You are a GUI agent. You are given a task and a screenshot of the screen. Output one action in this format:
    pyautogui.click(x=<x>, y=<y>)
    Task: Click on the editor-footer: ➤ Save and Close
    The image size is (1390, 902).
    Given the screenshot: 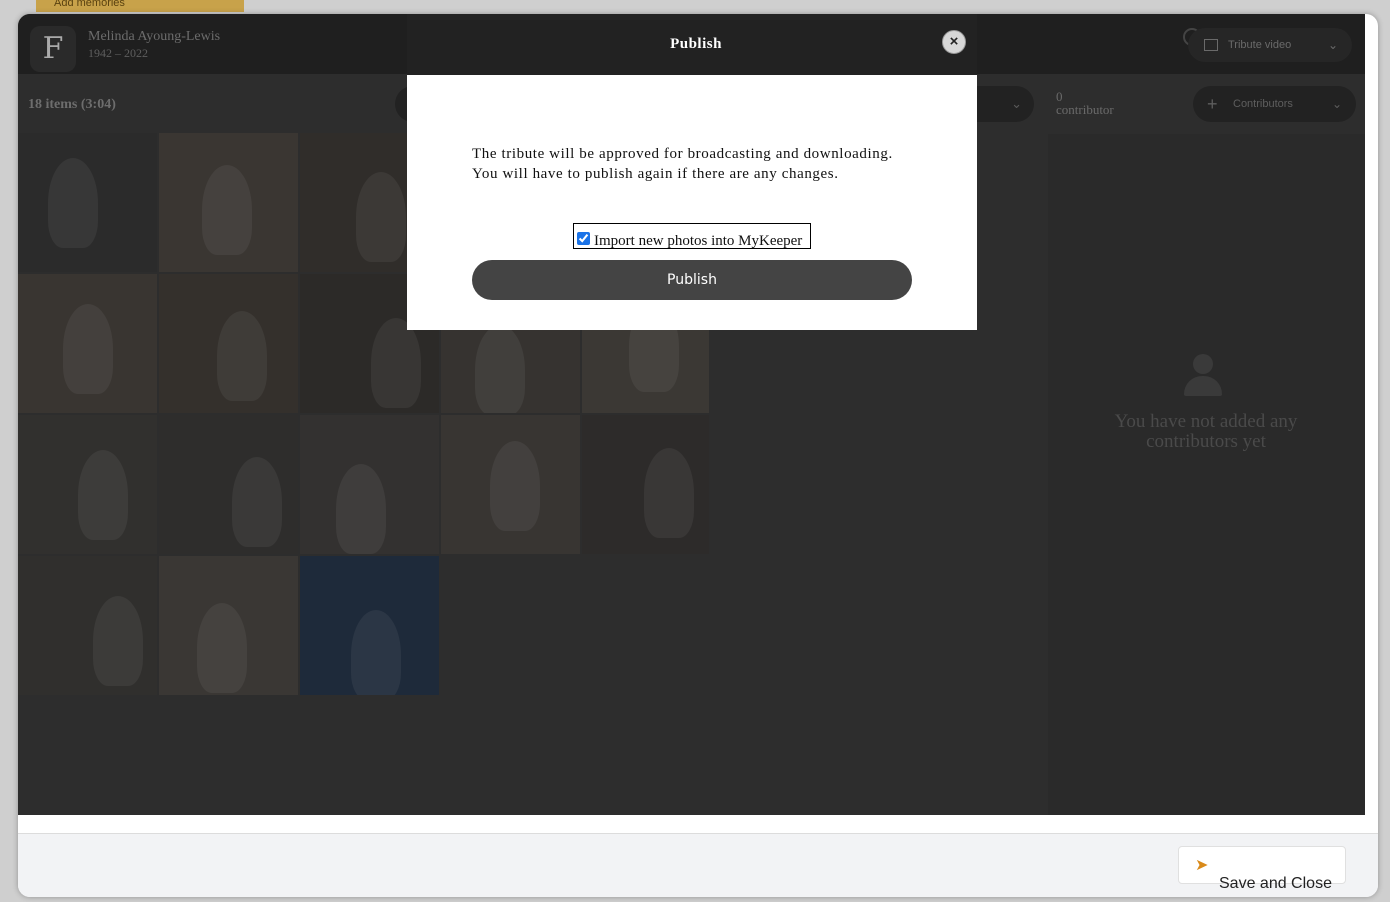 What is the action you would take?
    pyautogui.click(x=698, y=865)
    